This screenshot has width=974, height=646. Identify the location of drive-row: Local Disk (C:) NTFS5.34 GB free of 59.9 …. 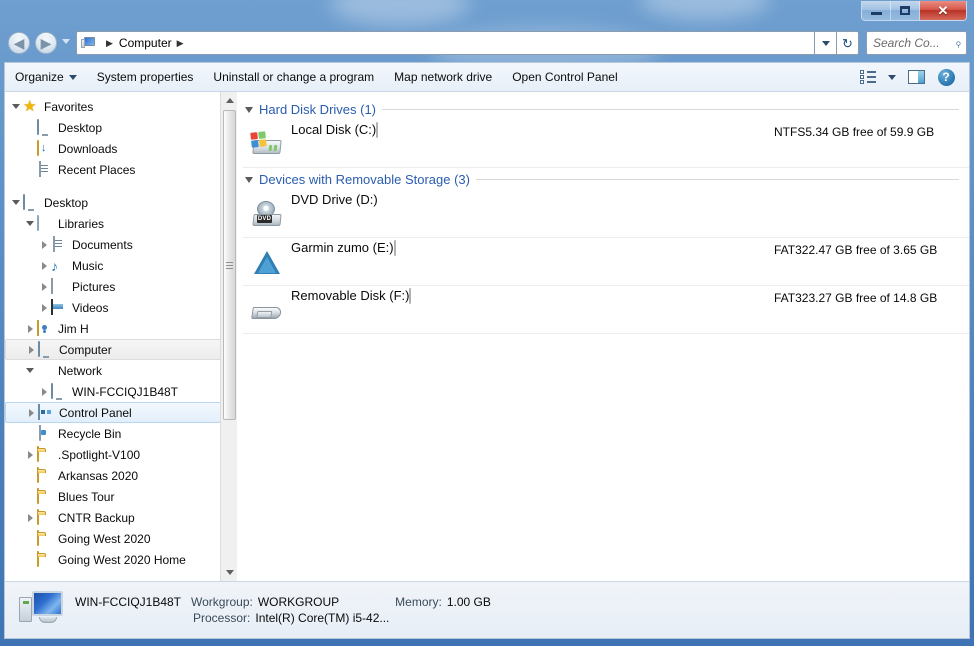
(606, 144).